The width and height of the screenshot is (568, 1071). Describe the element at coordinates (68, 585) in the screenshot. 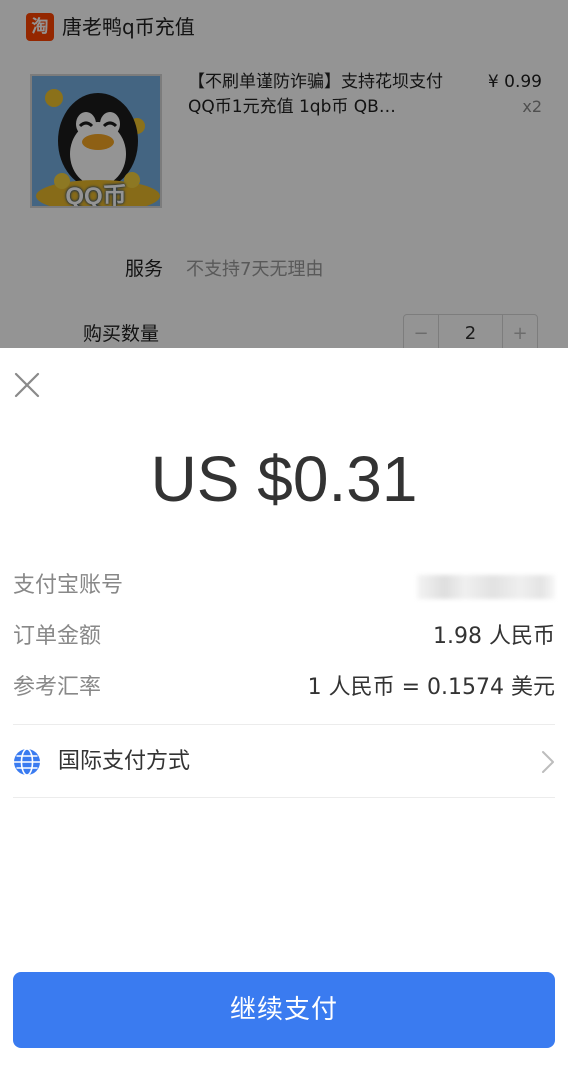

I see `alipay-account-label: 支付宝账号` at that location.